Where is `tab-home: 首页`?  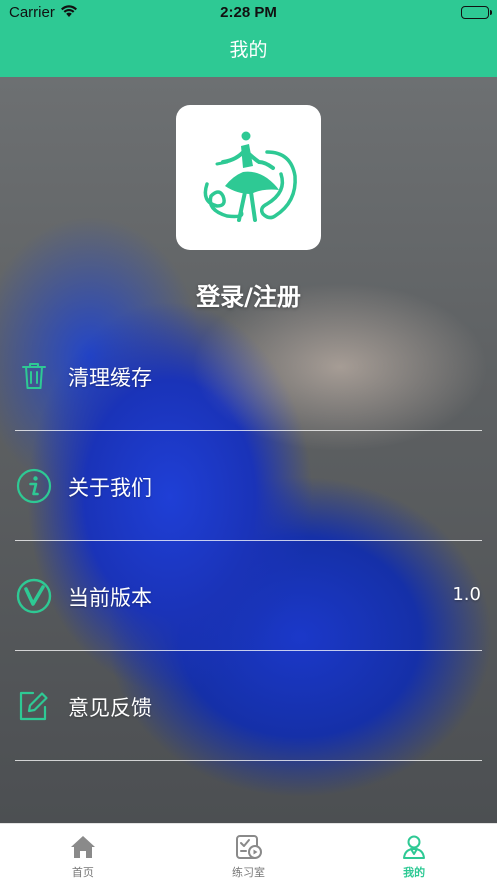
tab-home: 首页 is located at coordinates (83, 853).